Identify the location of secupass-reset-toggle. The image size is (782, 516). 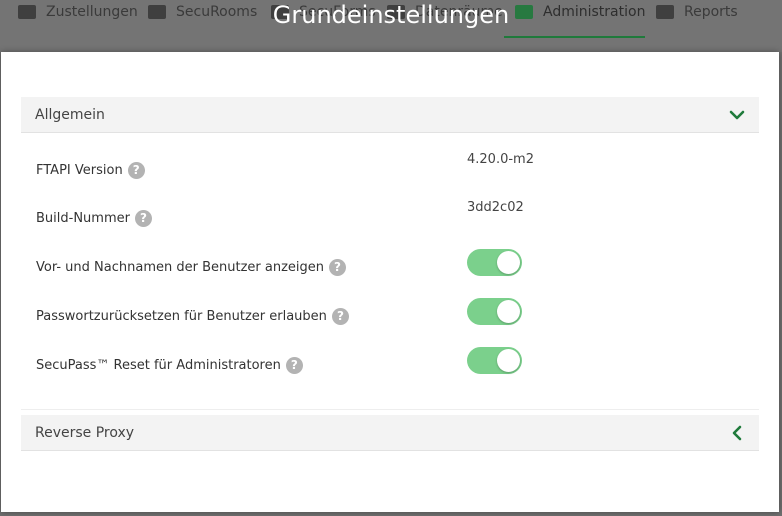
(494, 360).